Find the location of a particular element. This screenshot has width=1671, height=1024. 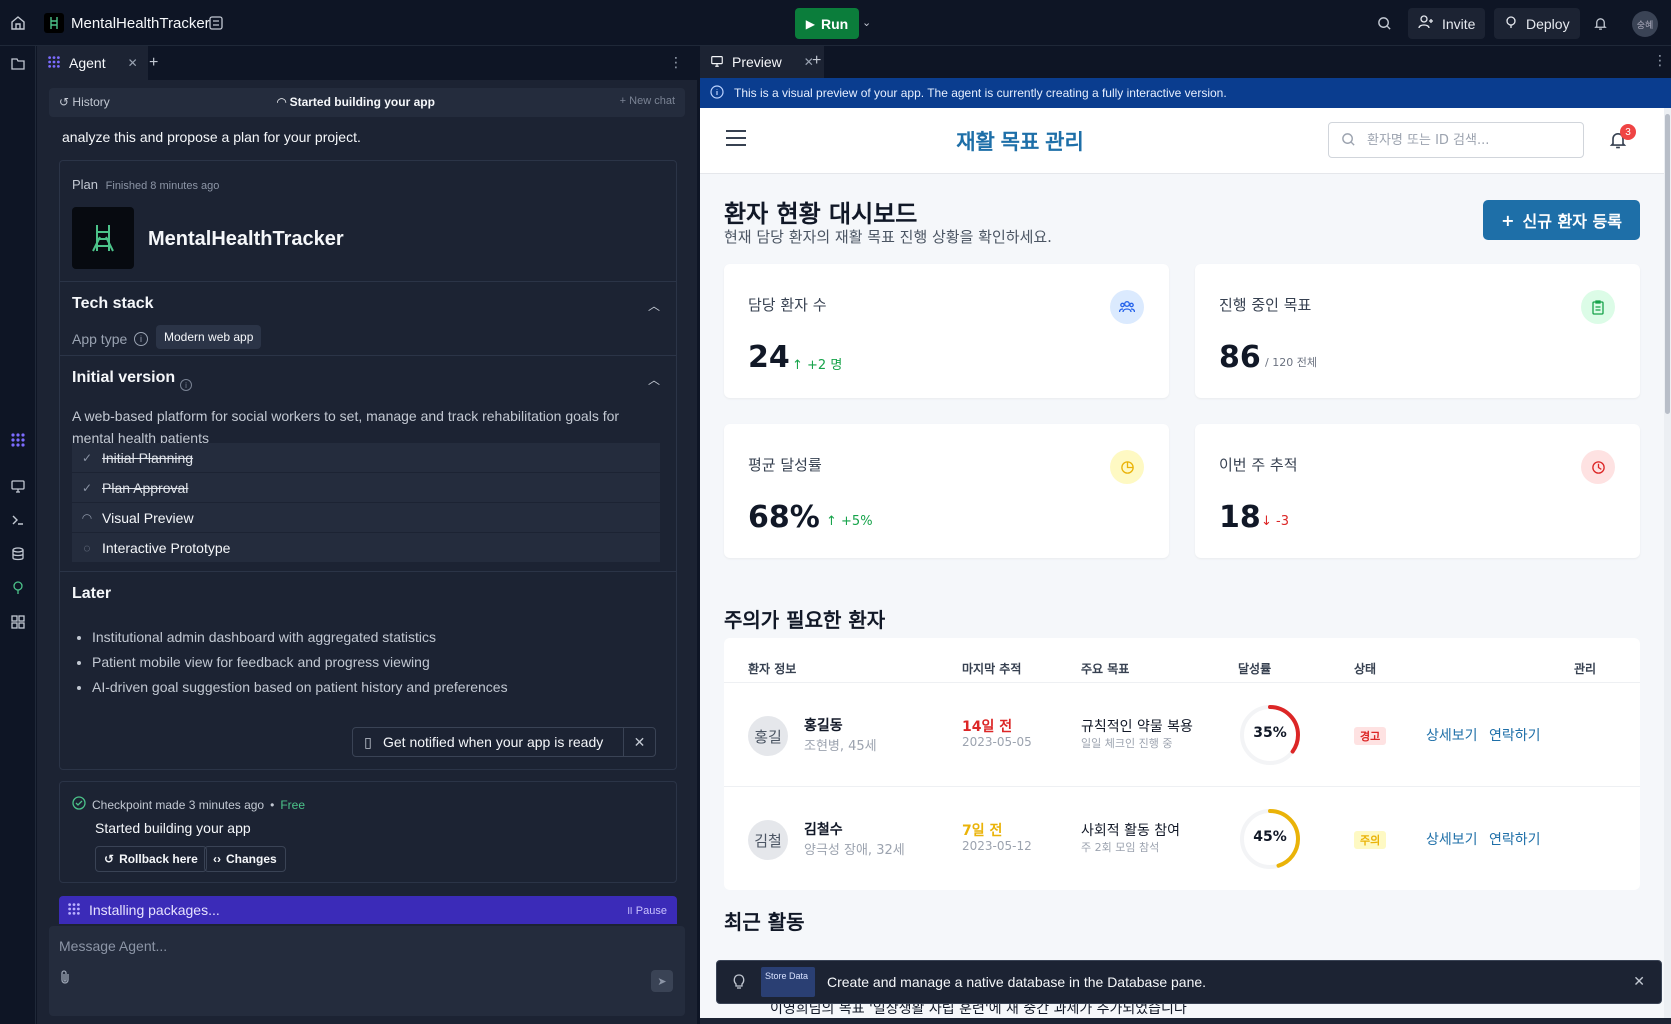

spinner-icon: ◠ is located at coordinates (87, 517).